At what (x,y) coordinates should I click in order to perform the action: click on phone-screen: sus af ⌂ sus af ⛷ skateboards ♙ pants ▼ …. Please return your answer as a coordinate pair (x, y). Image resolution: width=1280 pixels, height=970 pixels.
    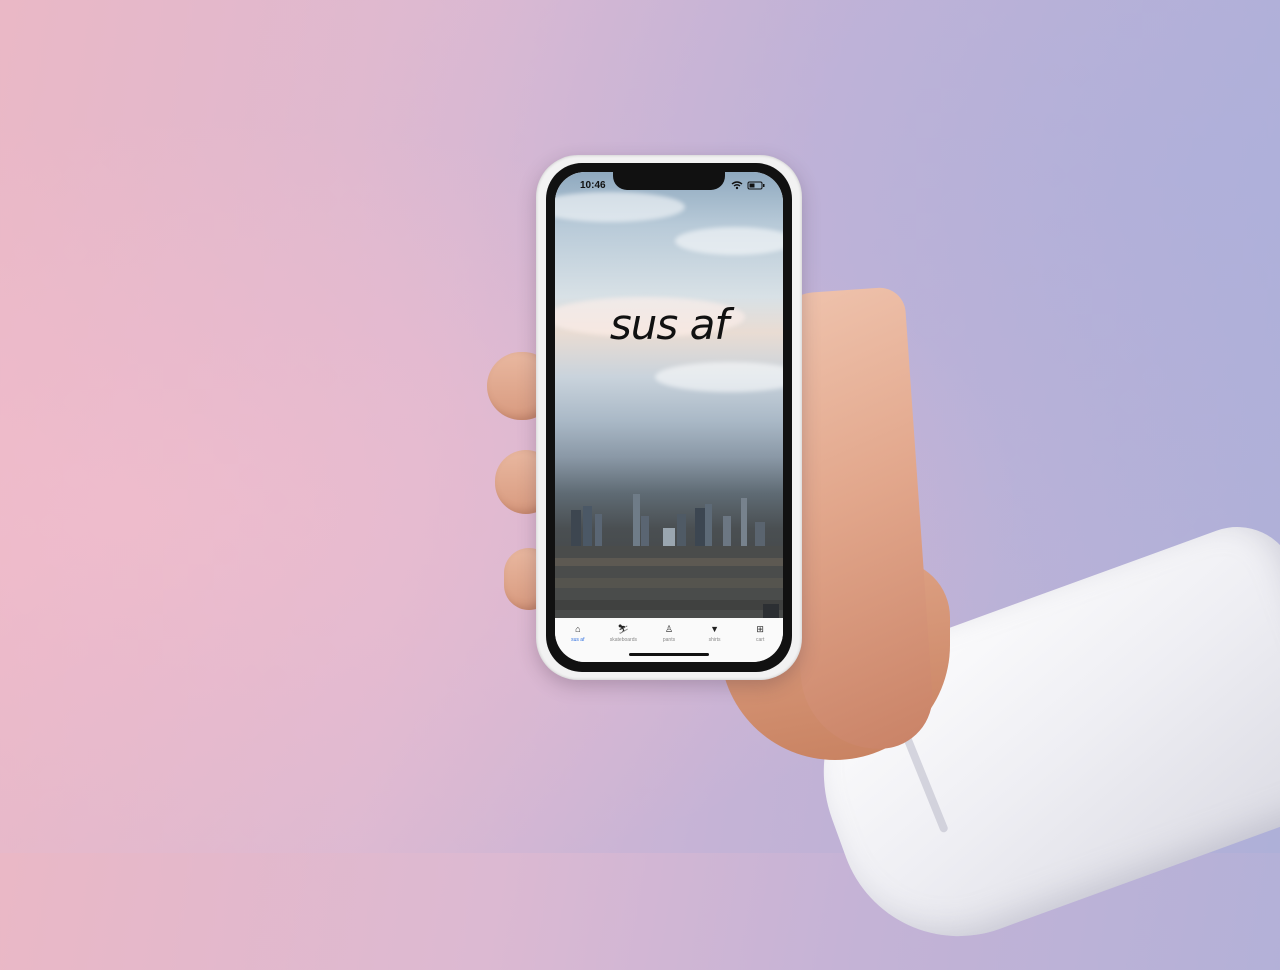
    Looking at the image, I should click on (669, 417).